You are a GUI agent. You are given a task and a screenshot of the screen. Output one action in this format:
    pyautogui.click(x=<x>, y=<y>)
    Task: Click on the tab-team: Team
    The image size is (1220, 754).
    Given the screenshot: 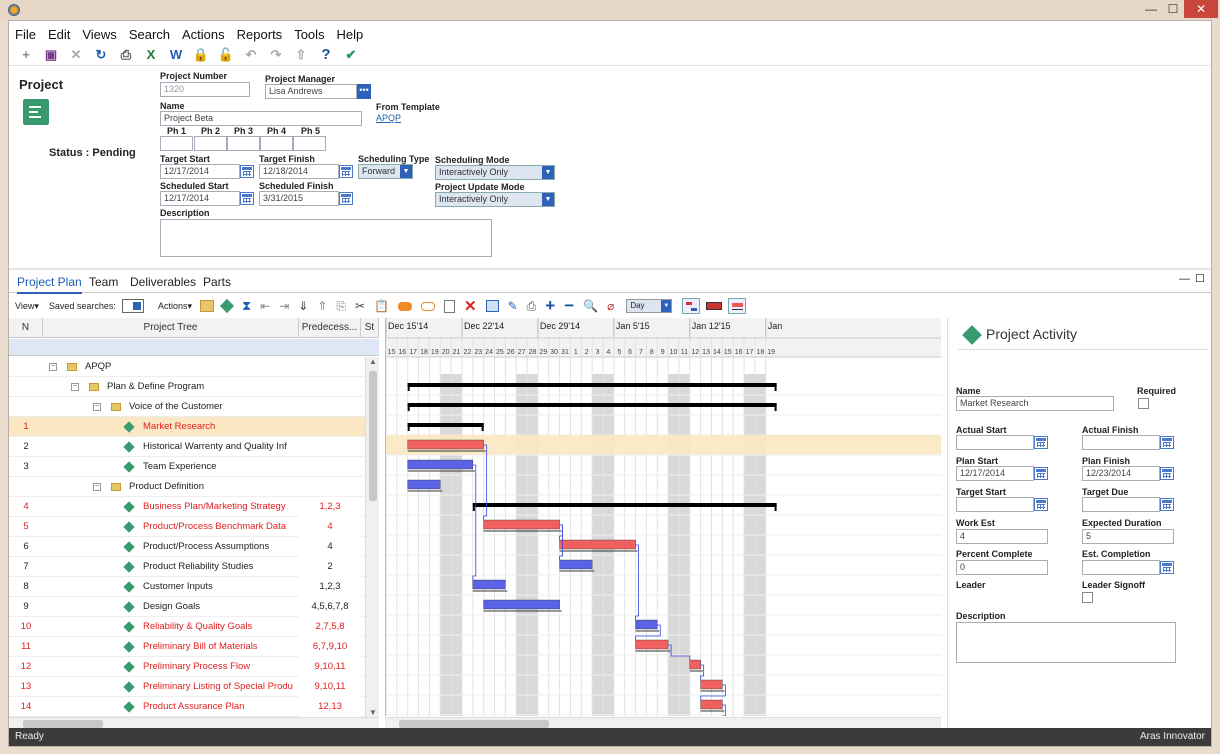 What is the action you would take?
    pyautogui.click(x=103, y=282)
    